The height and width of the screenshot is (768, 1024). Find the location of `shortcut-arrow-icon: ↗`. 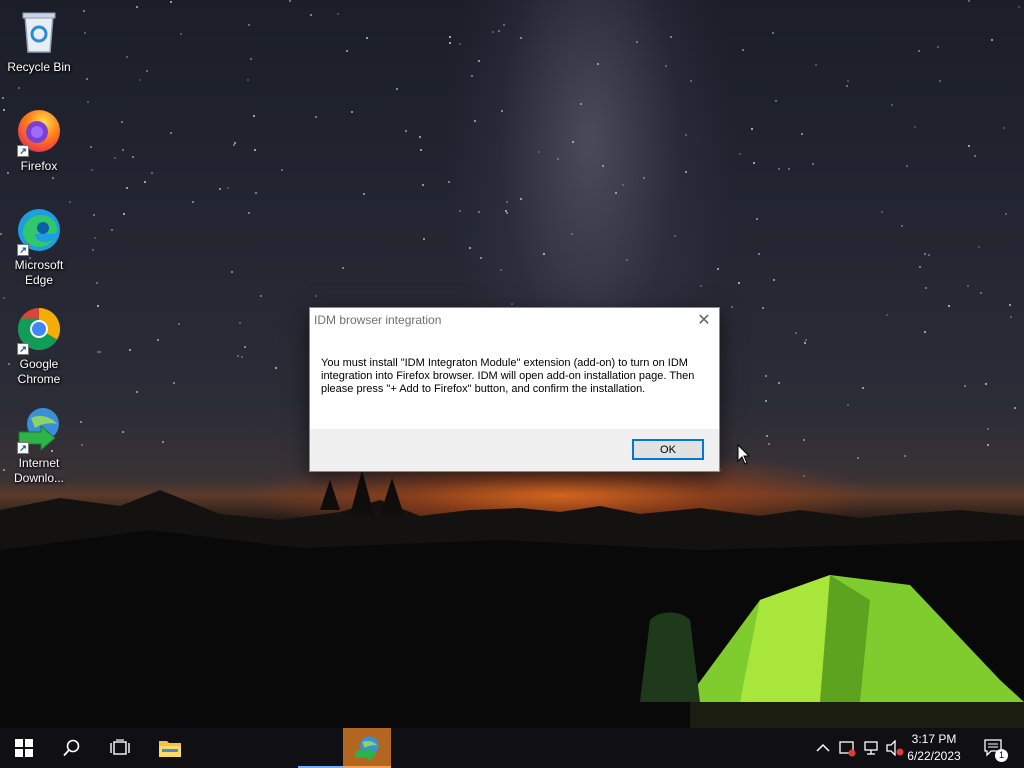

shortcut-arrow-icon: ↗ is located at coordinates (23, 349).